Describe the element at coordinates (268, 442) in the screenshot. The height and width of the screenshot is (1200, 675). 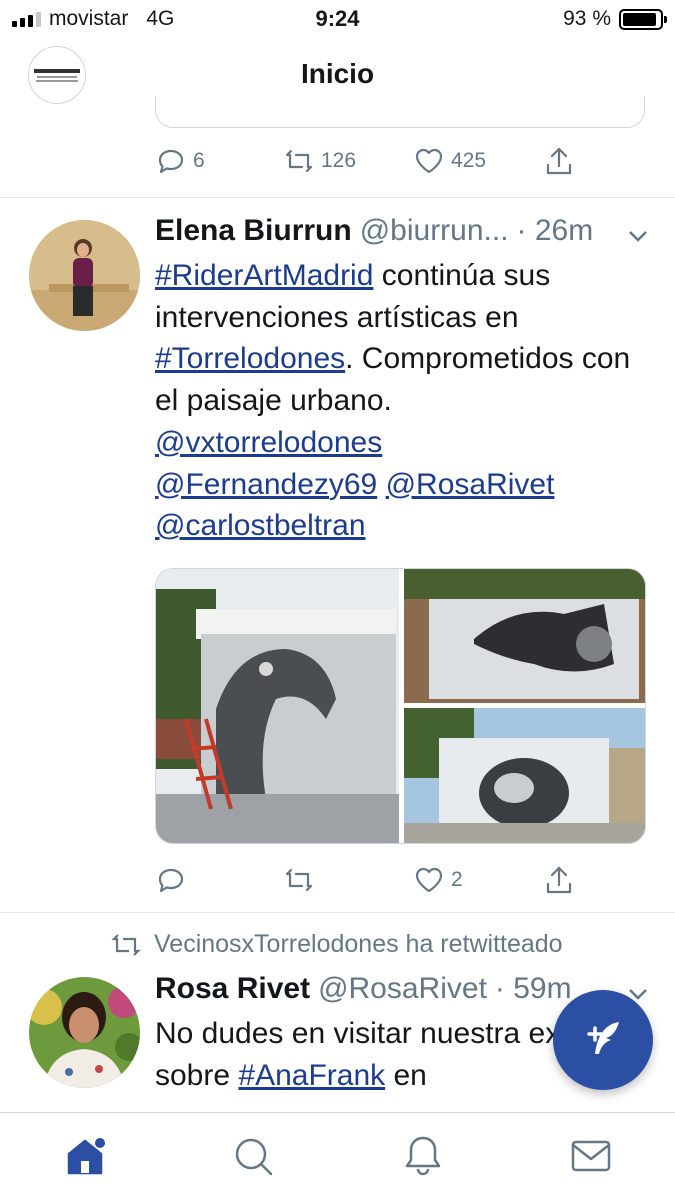
I see `mention-link: @vxtorrelodones` at that location.